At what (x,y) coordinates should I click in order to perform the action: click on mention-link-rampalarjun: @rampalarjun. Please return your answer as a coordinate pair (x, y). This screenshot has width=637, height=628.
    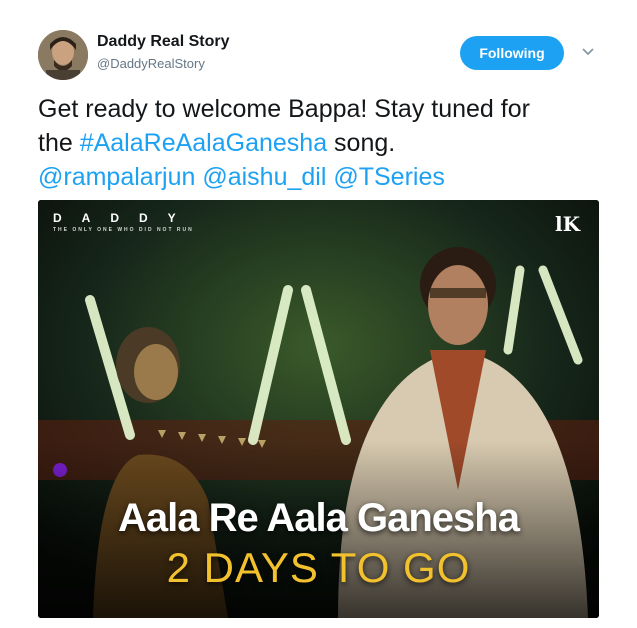
    Looking at the image, I should click on (116, 177).